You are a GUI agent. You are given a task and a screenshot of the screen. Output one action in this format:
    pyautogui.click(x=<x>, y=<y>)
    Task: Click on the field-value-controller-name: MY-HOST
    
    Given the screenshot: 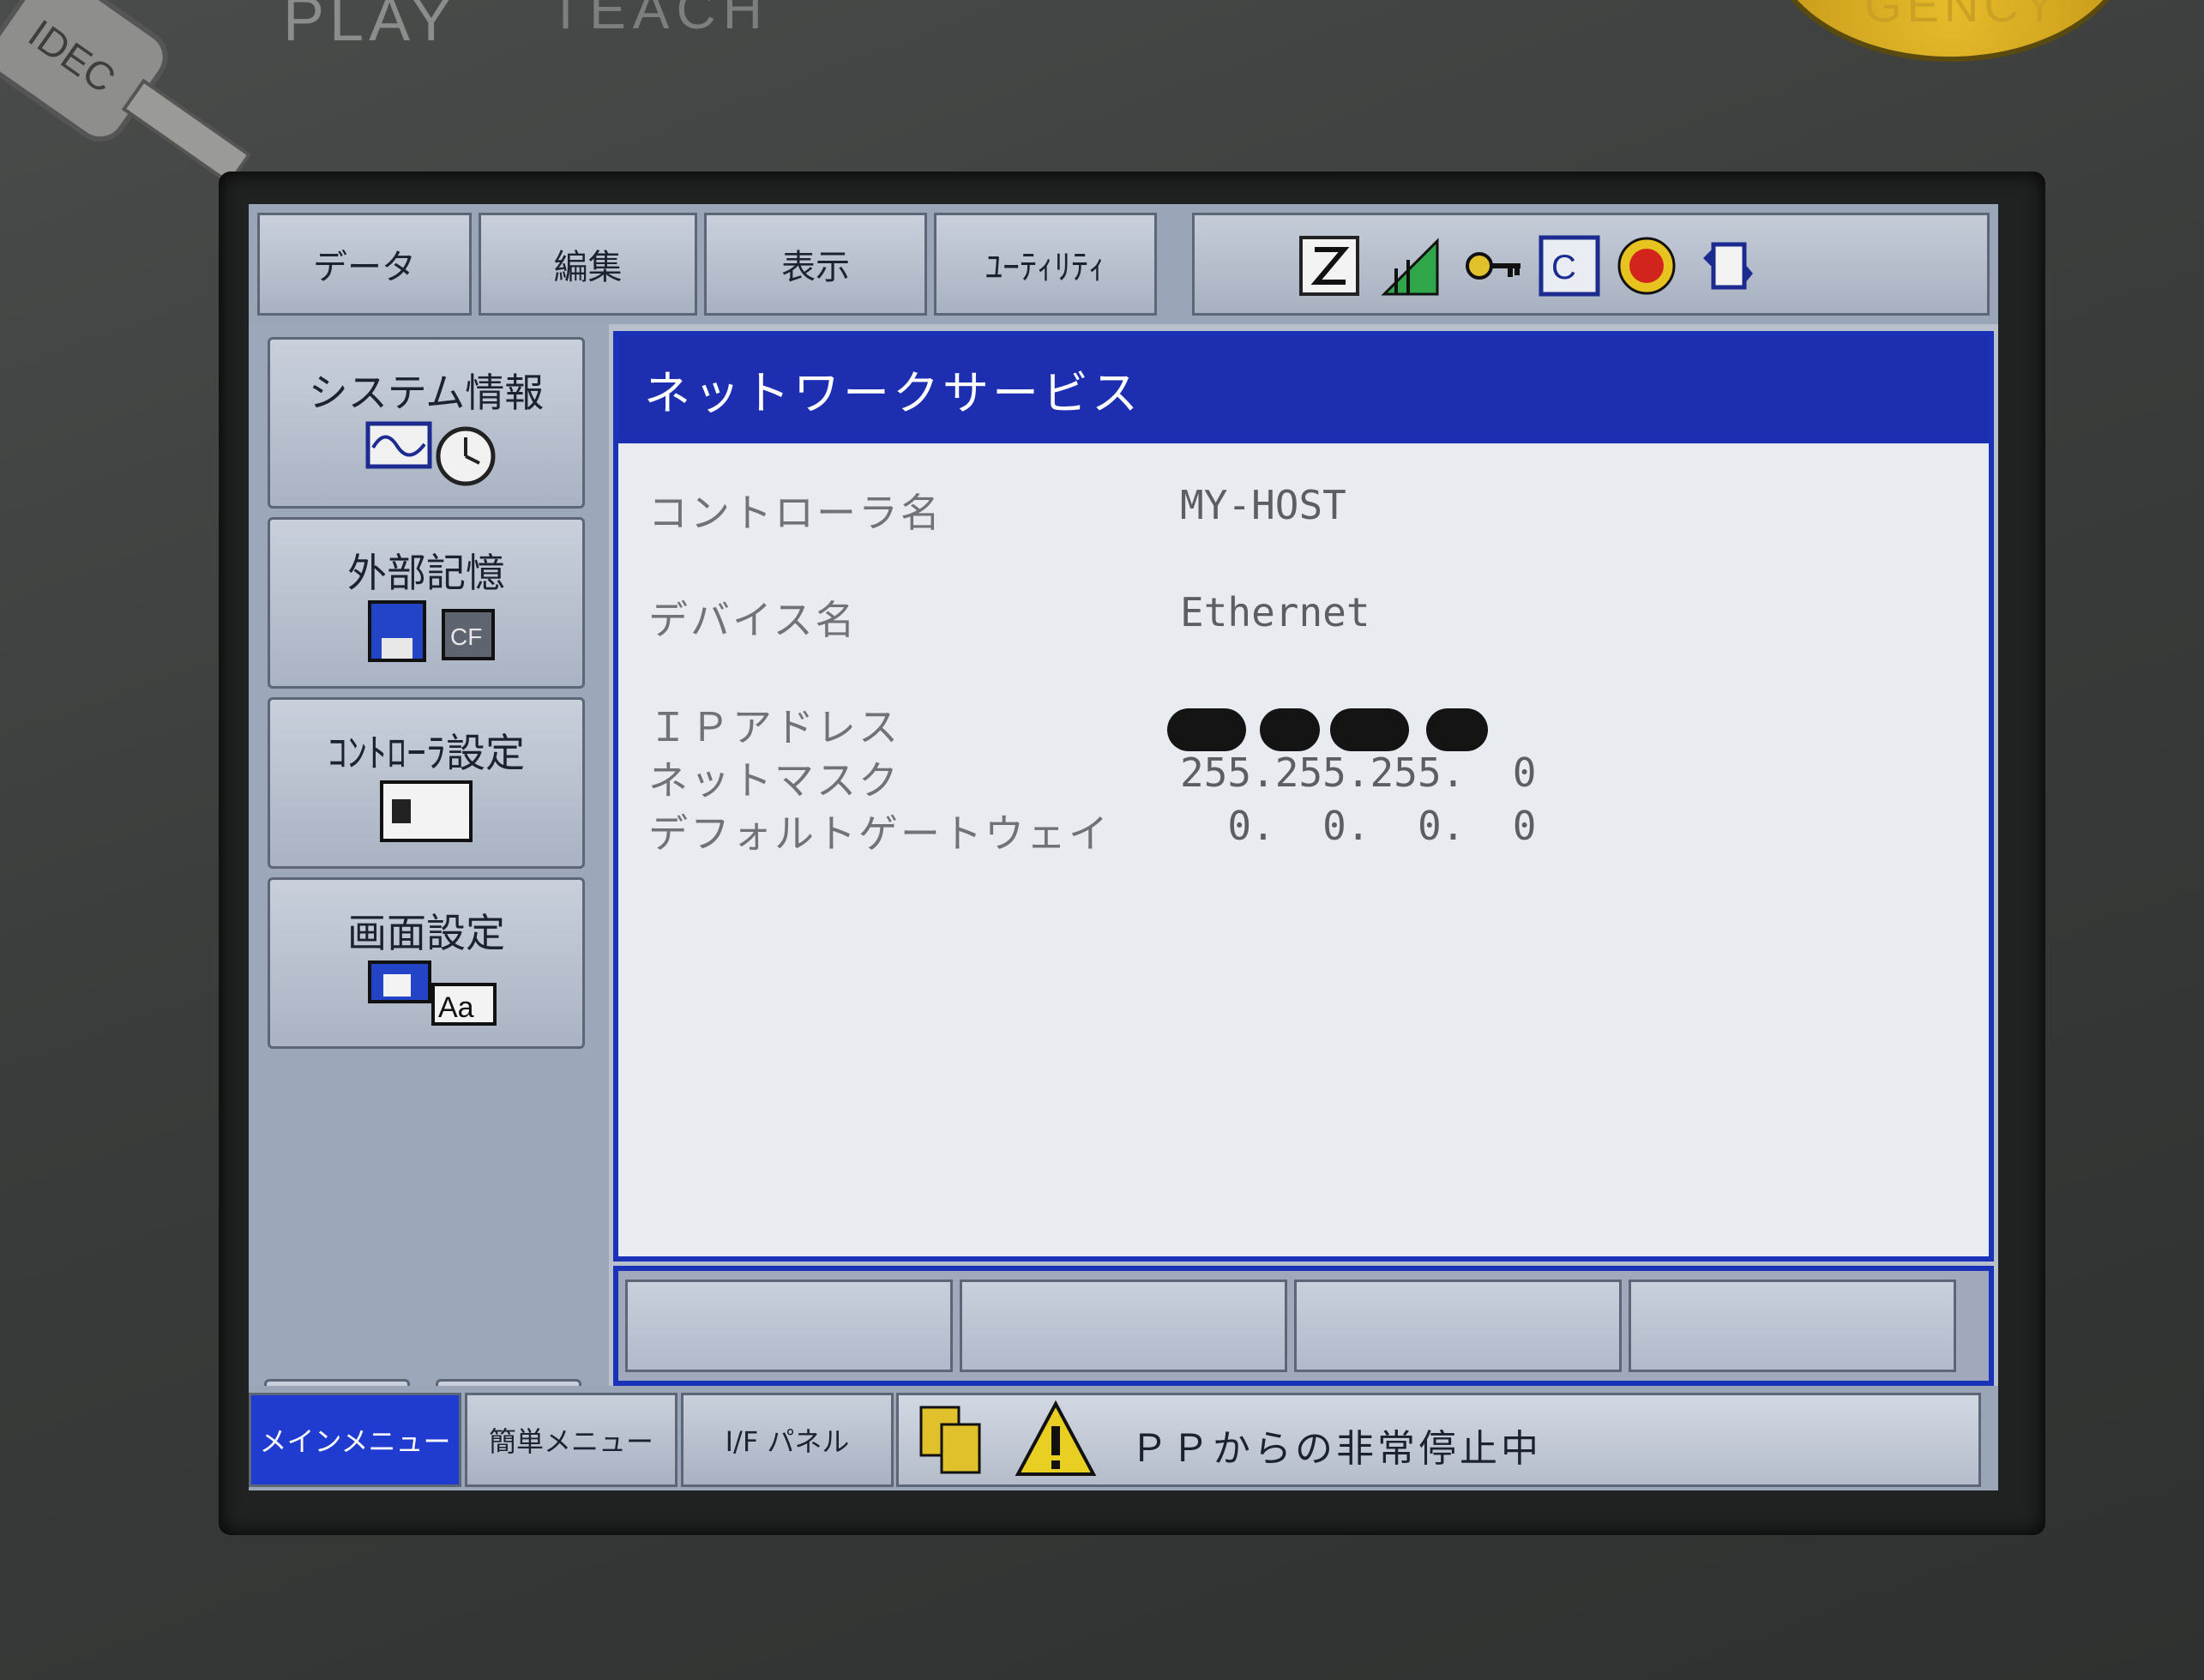 What is the action you would take?
    pyautogui.click(x=1263, y=505)
    